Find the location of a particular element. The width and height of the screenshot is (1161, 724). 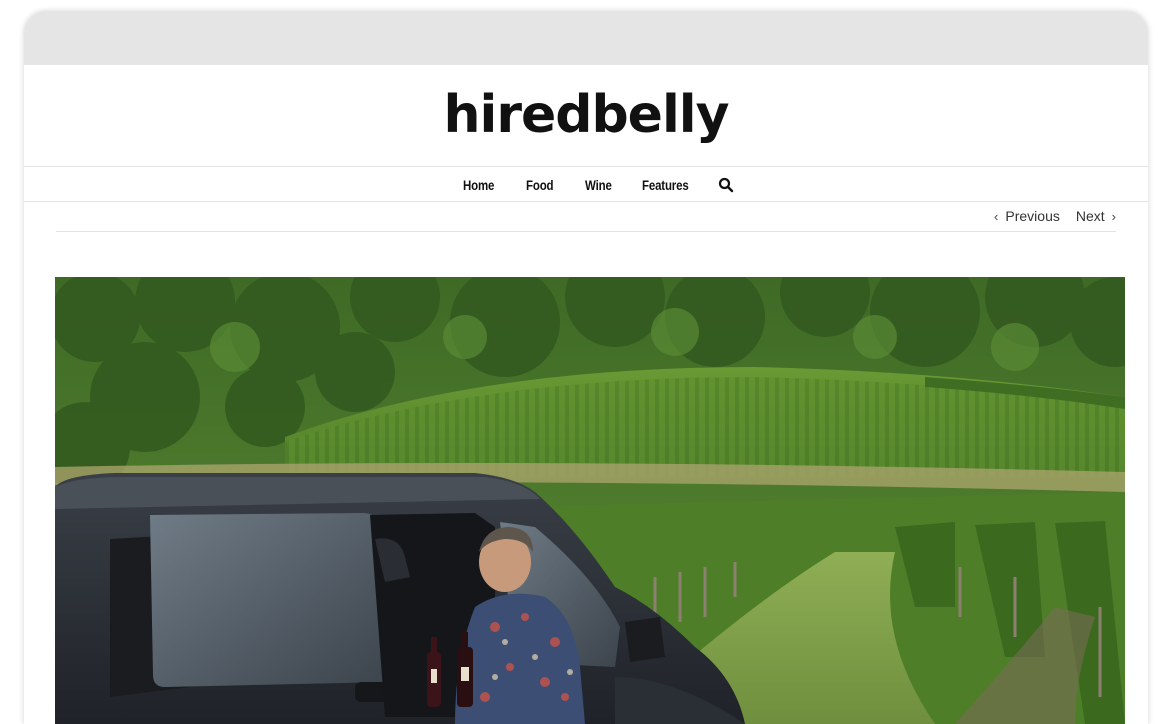

site-header: hiredbelly is located at coordinates (586, 116).